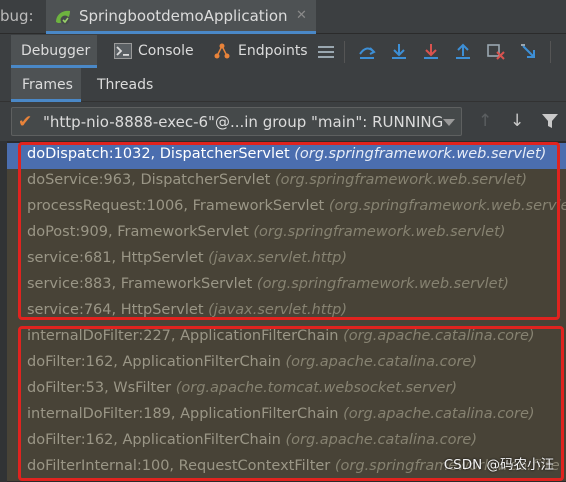 The height and width of the screenshot is (482, 566). I want to click on show-execution-point-icon, so click(367, 52).